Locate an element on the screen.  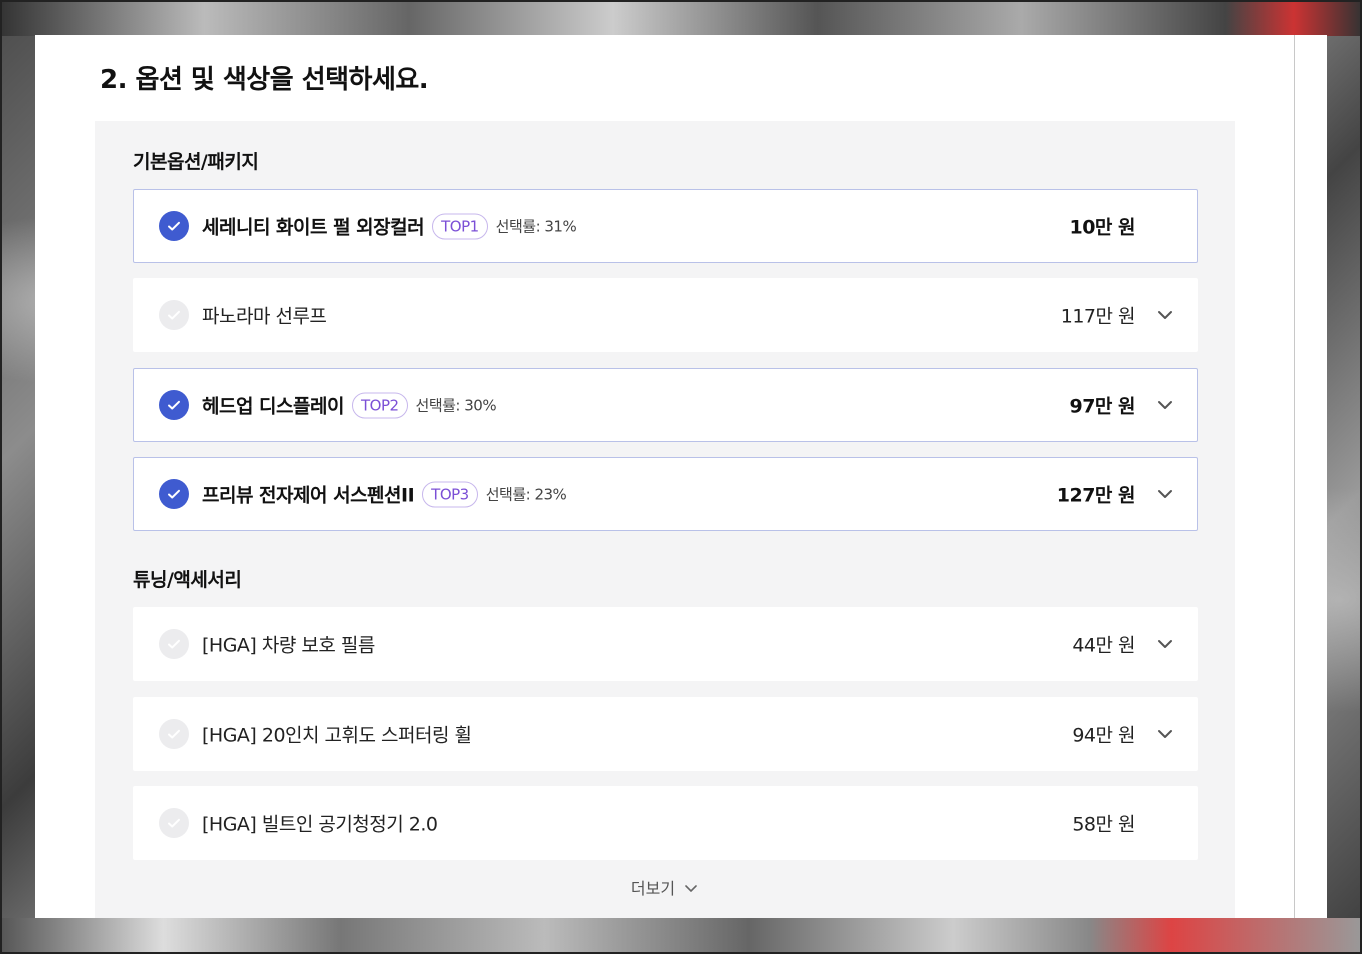
option-price: 97만 원 is located at coordinates (1102, 406).